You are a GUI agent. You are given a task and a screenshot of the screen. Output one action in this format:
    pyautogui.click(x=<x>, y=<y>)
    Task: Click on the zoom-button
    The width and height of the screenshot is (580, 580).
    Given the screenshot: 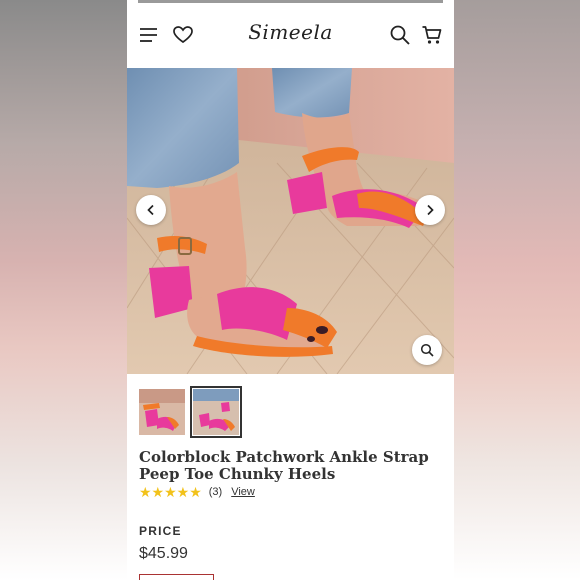 What is the action you would take?
    pyautogui.click(x=427, y=350)
    